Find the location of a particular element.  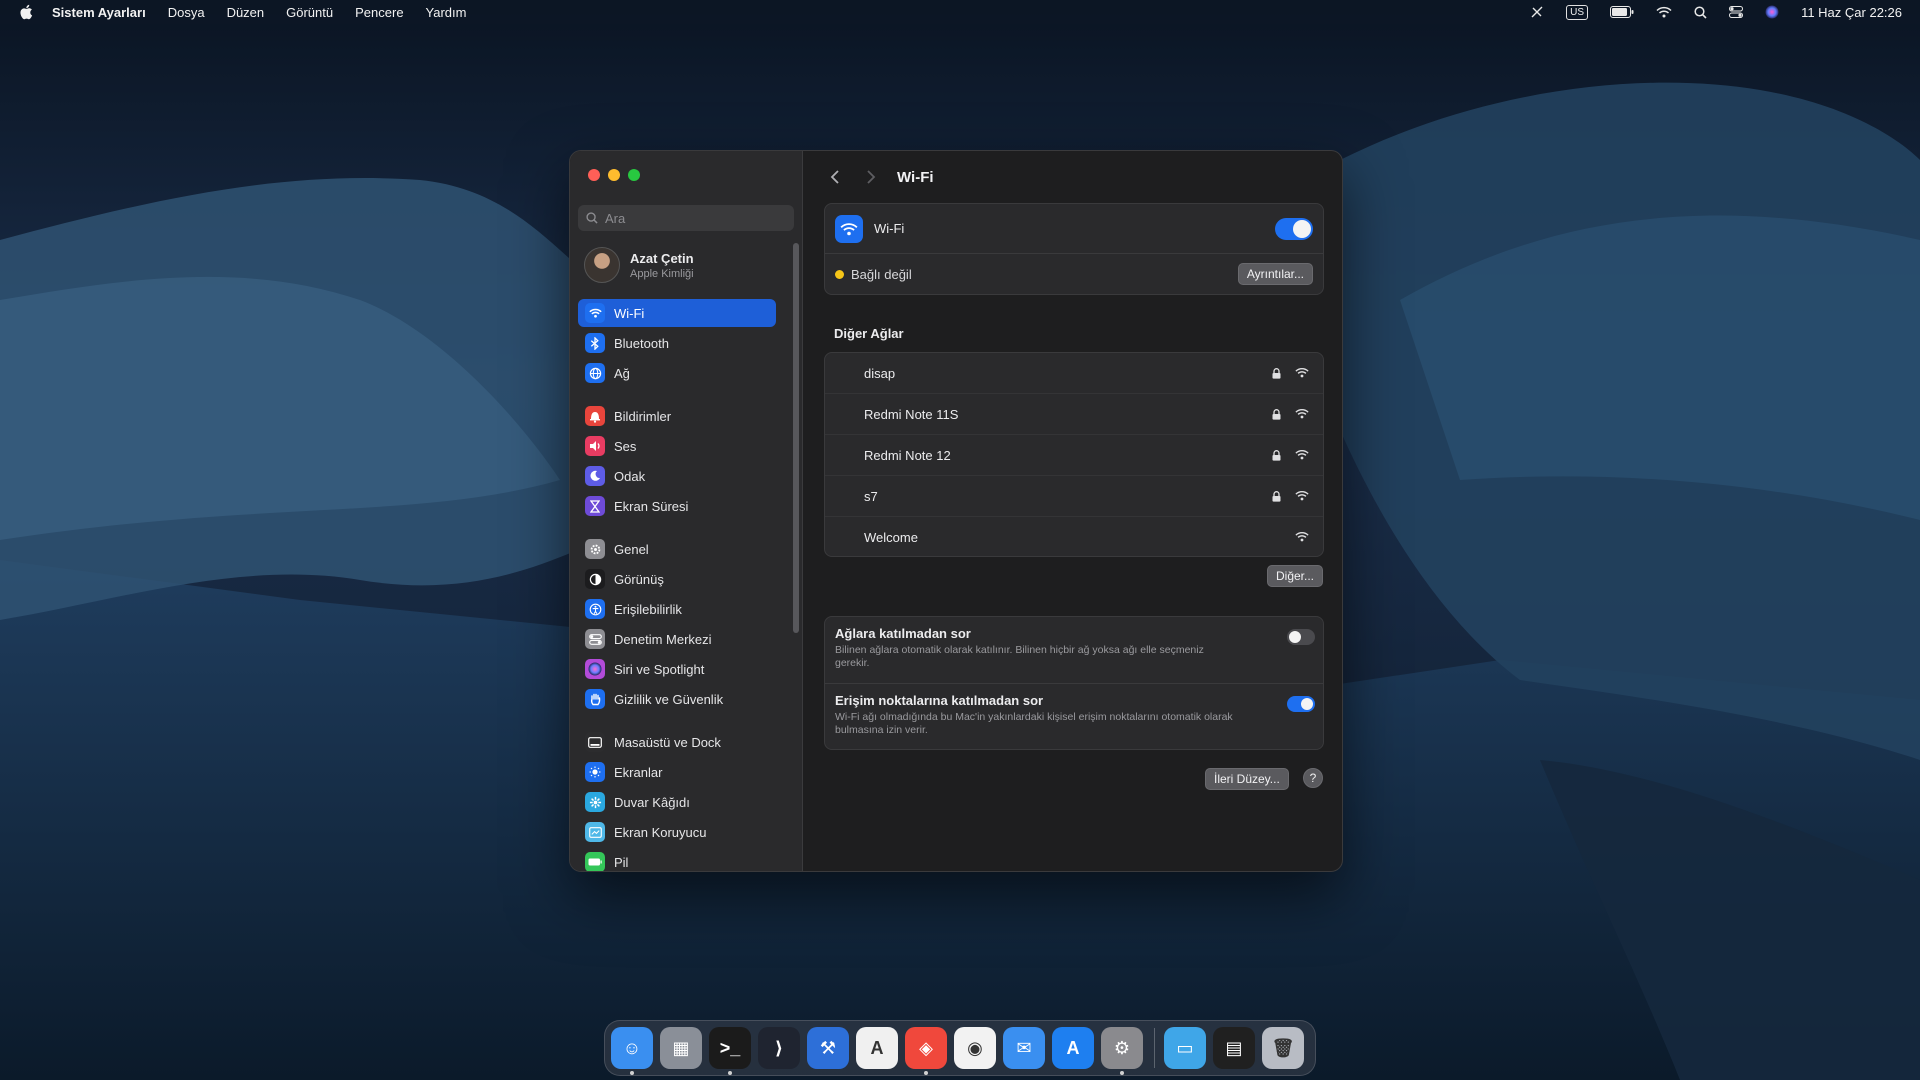

ask-join-hotspots-toggle is located at coordinates (1301, 704).